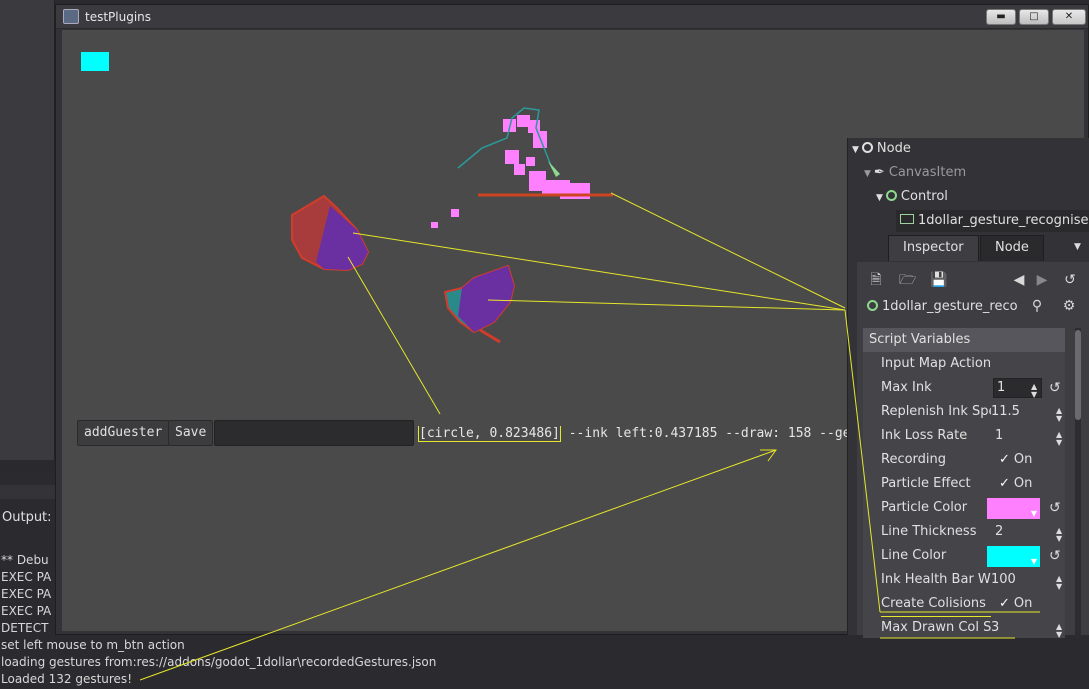 This screenshot has width=1089, height=689. What do you see at coordinates (927, 172) in the screenshot?
I see `tree-item-label: CanvasItem` at bounding box center [927, 172].